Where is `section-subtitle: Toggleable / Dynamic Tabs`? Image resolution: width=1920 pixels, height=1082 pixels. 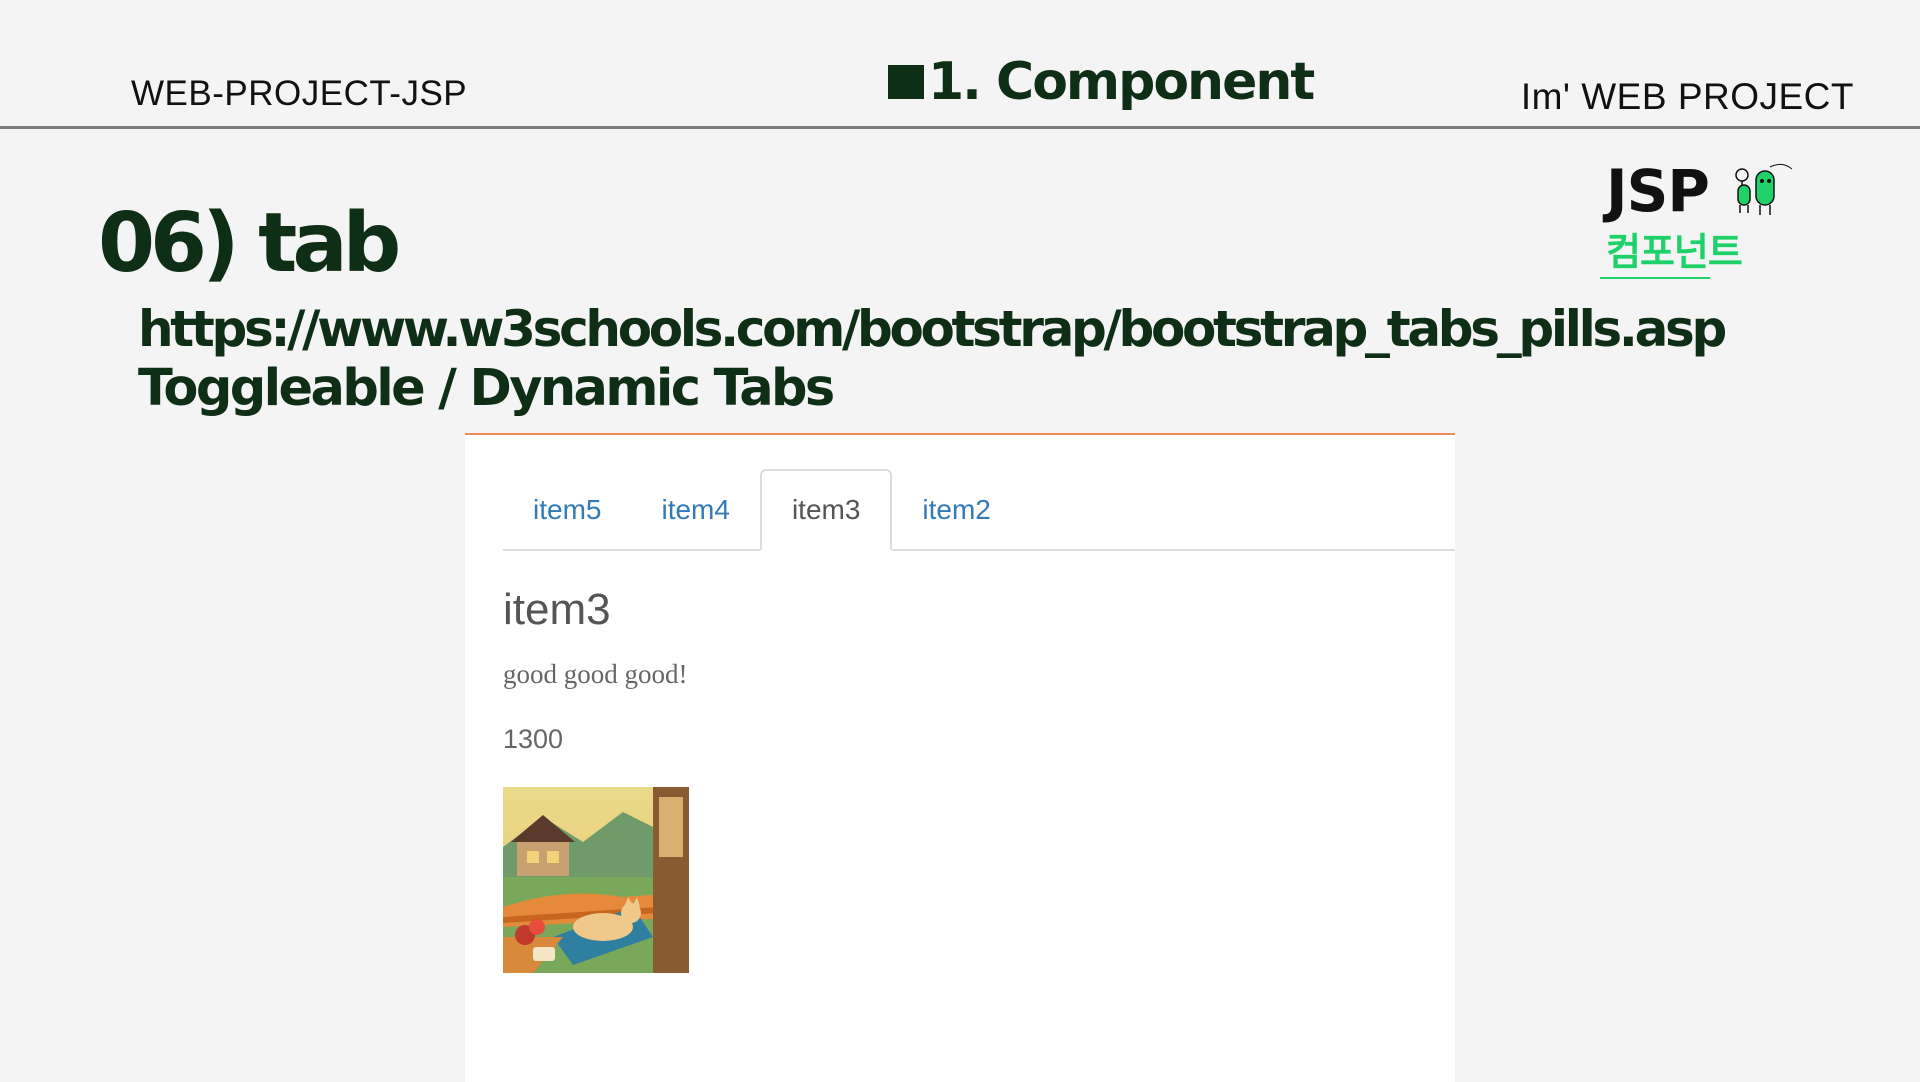
section-subtitle: Toggleable / Dynamic Tabs is located at coordinates (486, 388).